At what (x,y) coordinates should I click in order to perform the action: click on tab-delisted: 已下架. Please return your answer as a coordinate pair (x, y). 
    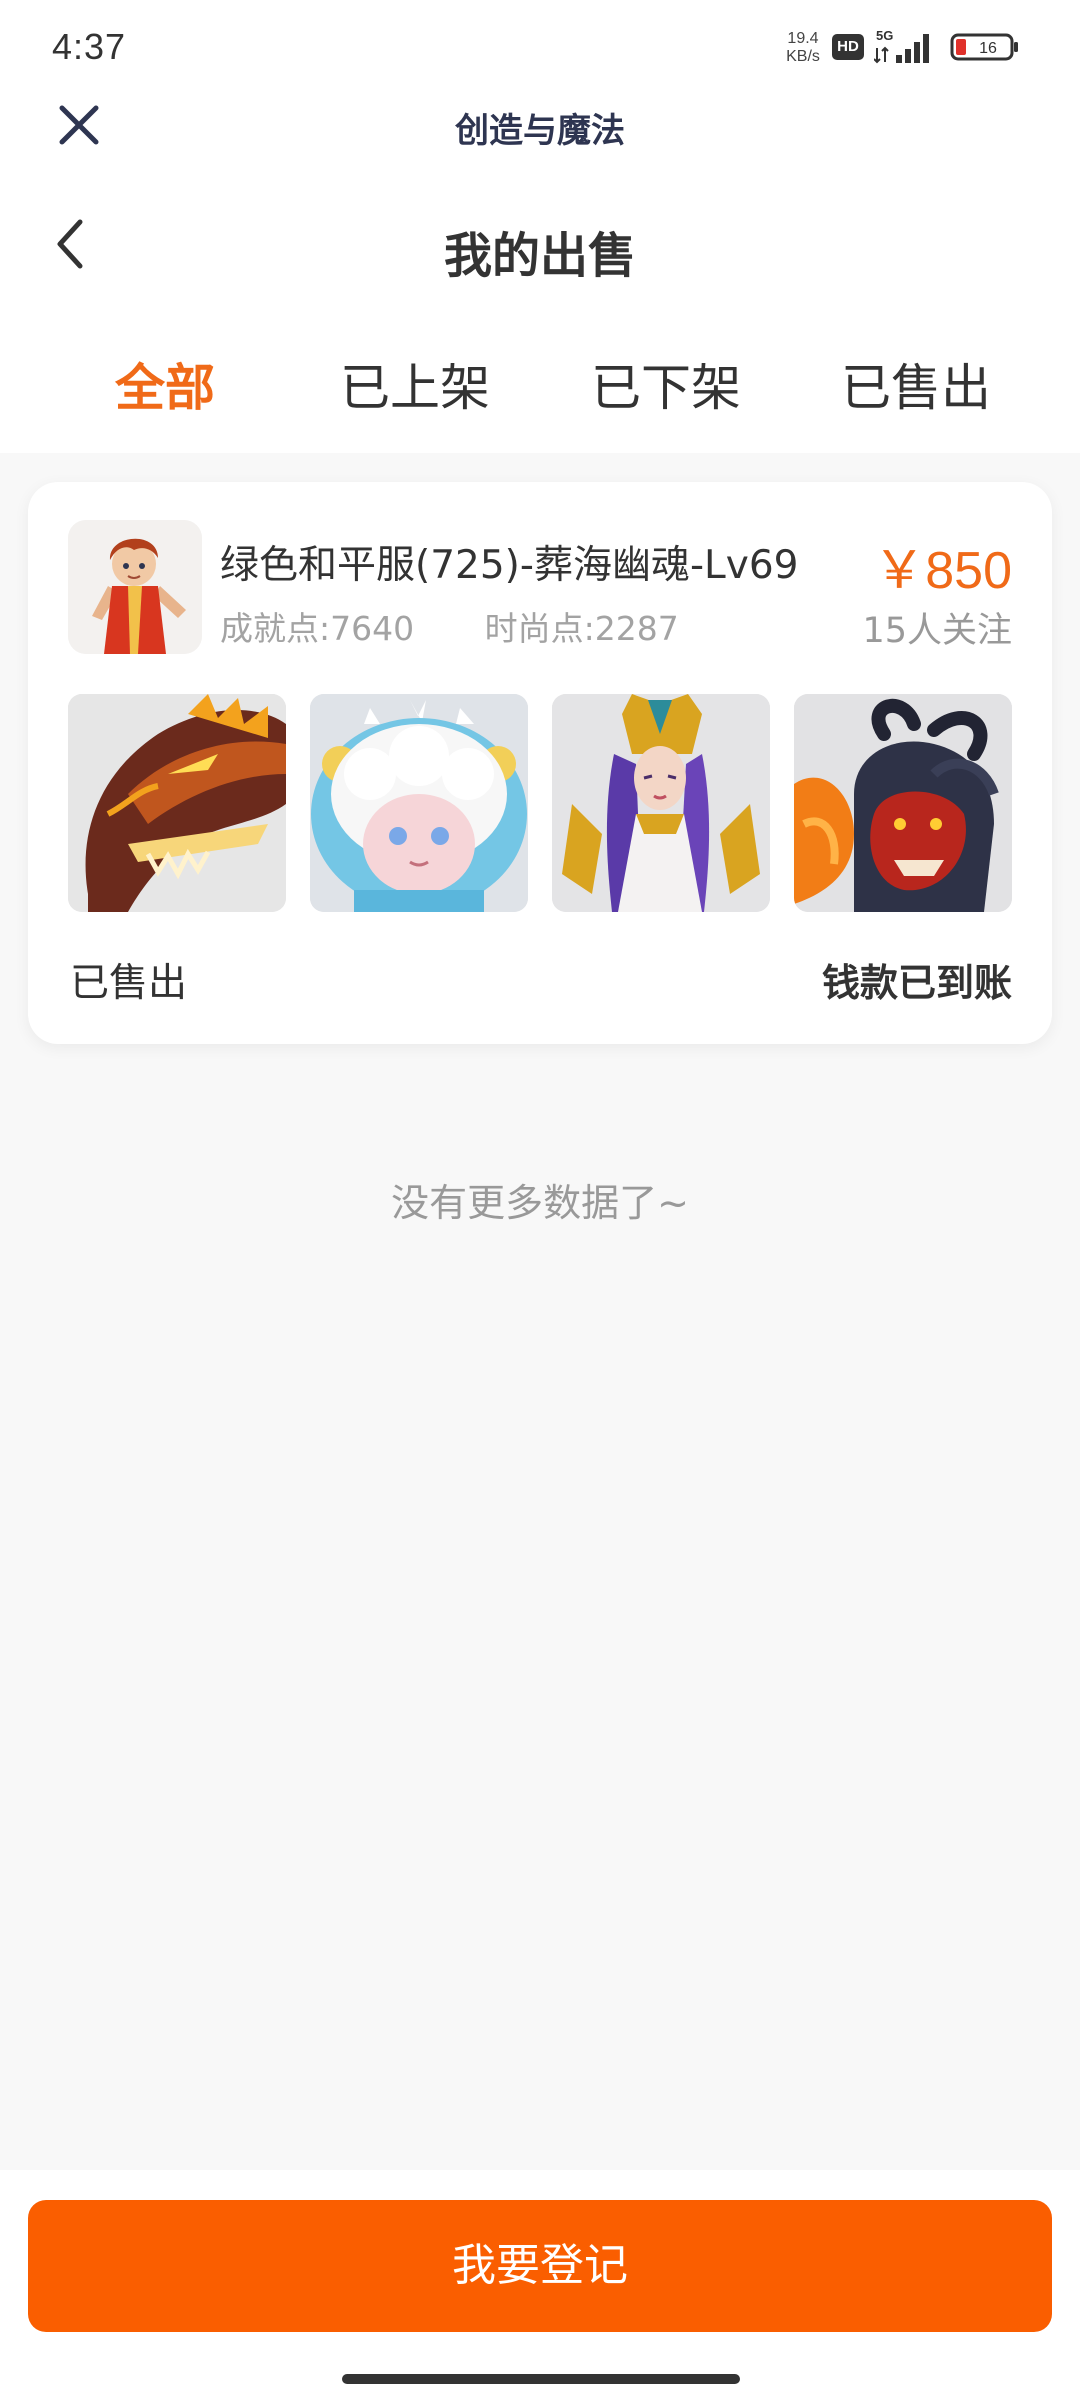
    Looking at the image, I should click on (666, 384).